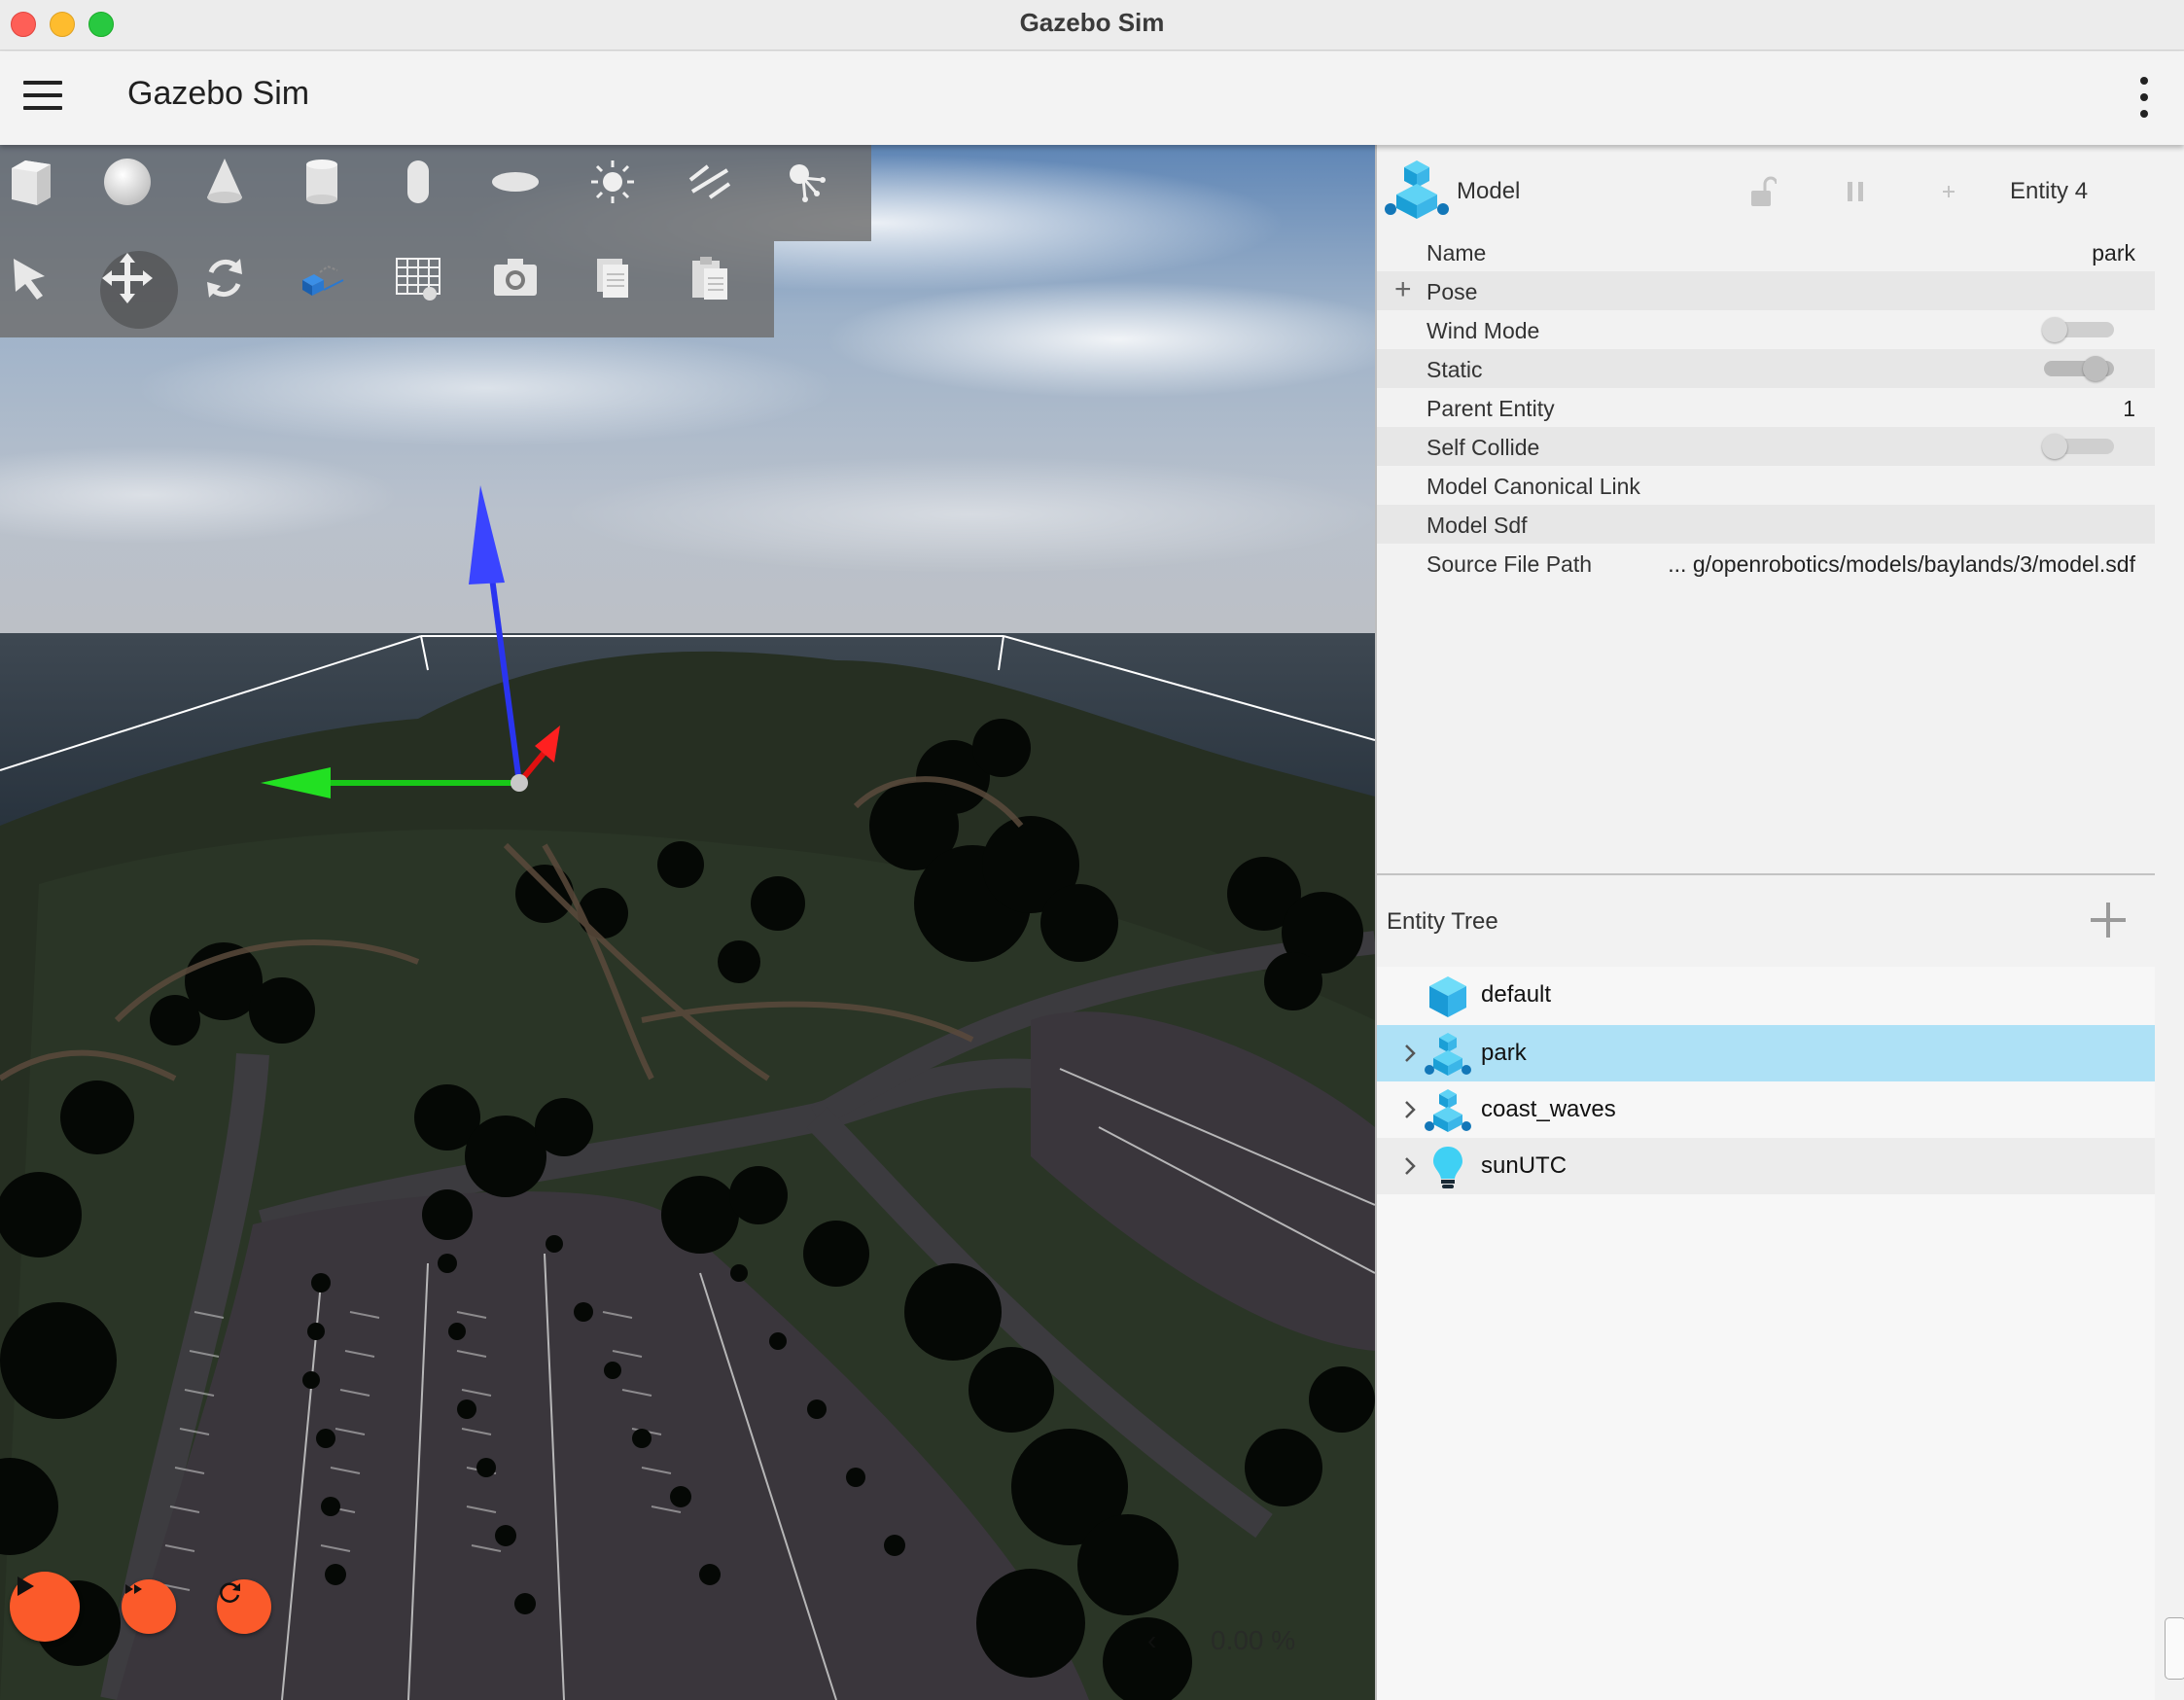 This screenshot has width=2184, height=1700. What do you see at coordinates (2143, 99) in the screenshot?
I see `more-options-icon` at bounding box center [2143, 99].